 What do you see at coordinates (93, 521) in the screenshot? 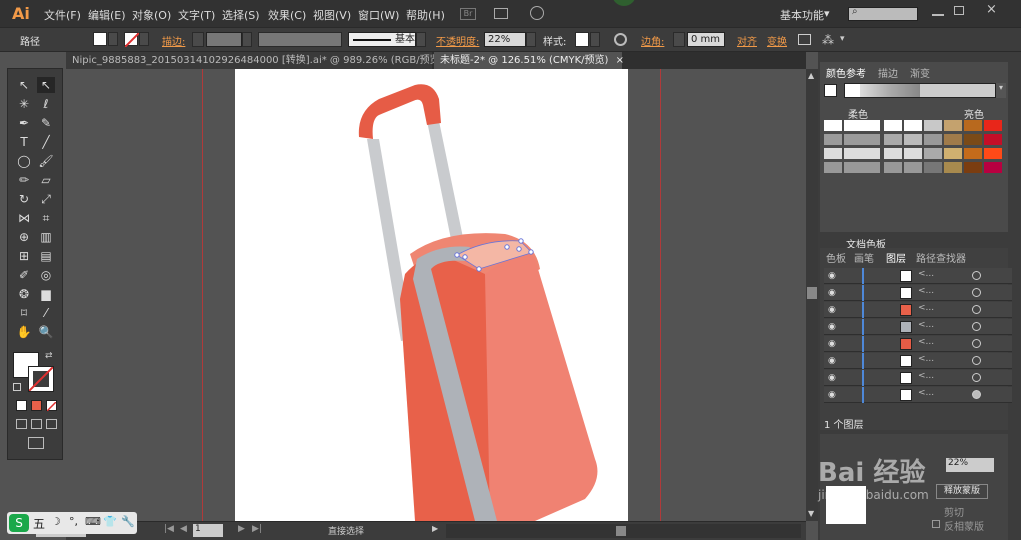
I see `ime-keyboard-icon: ⌨` at bounding box center [93, 521].